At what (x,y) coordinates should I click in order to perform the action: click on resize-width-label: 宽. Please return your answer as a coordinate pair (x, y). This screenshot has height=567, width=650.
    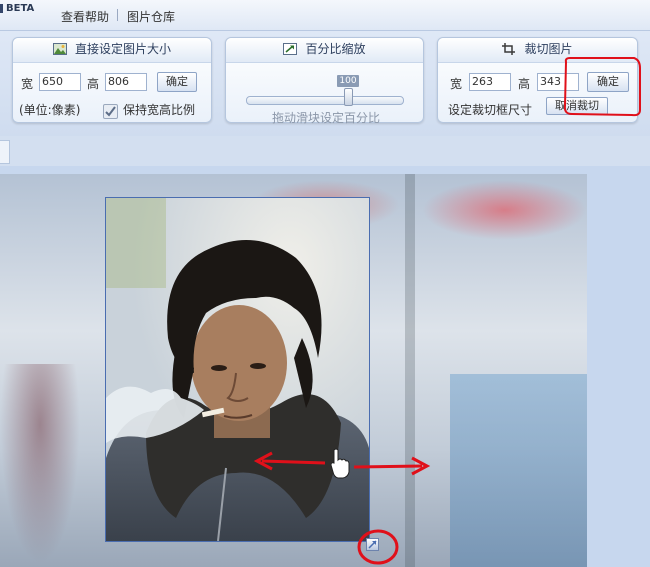
    Looking at the image, I should click on (27, 84).